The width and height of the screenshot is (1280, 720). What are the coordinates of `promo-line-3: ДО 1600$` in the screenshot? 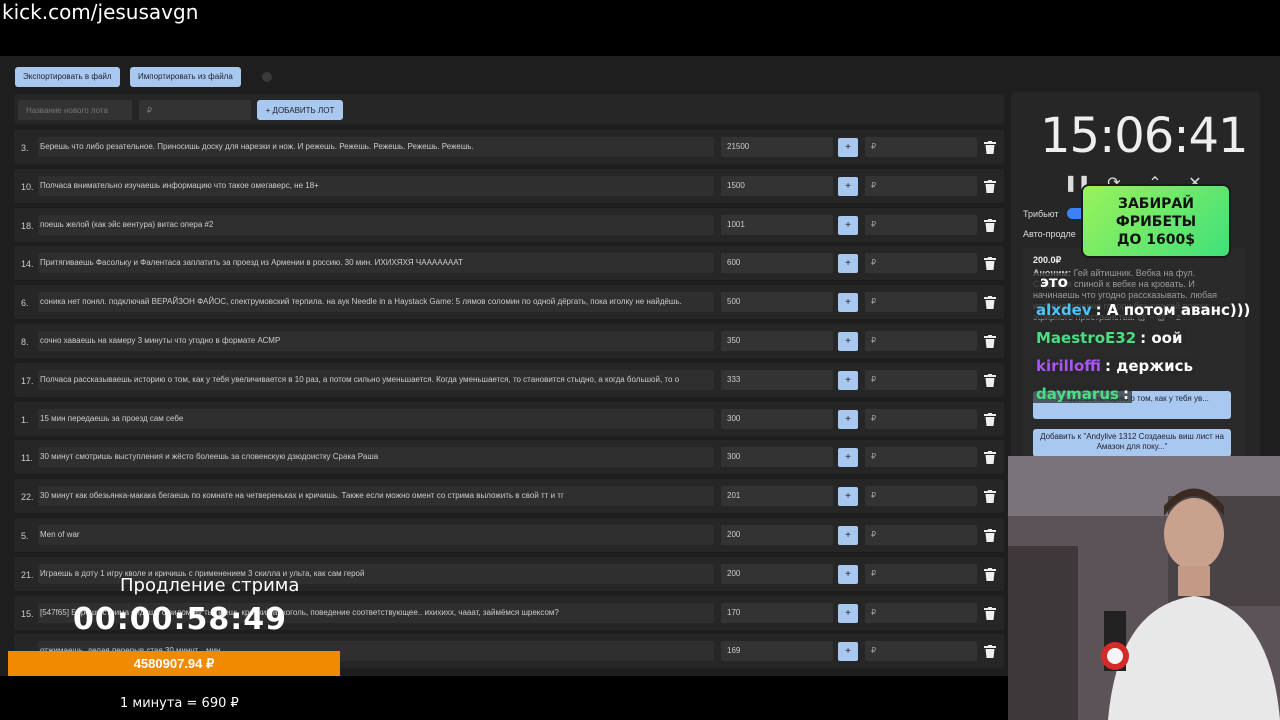 It's located at (1156, 240).